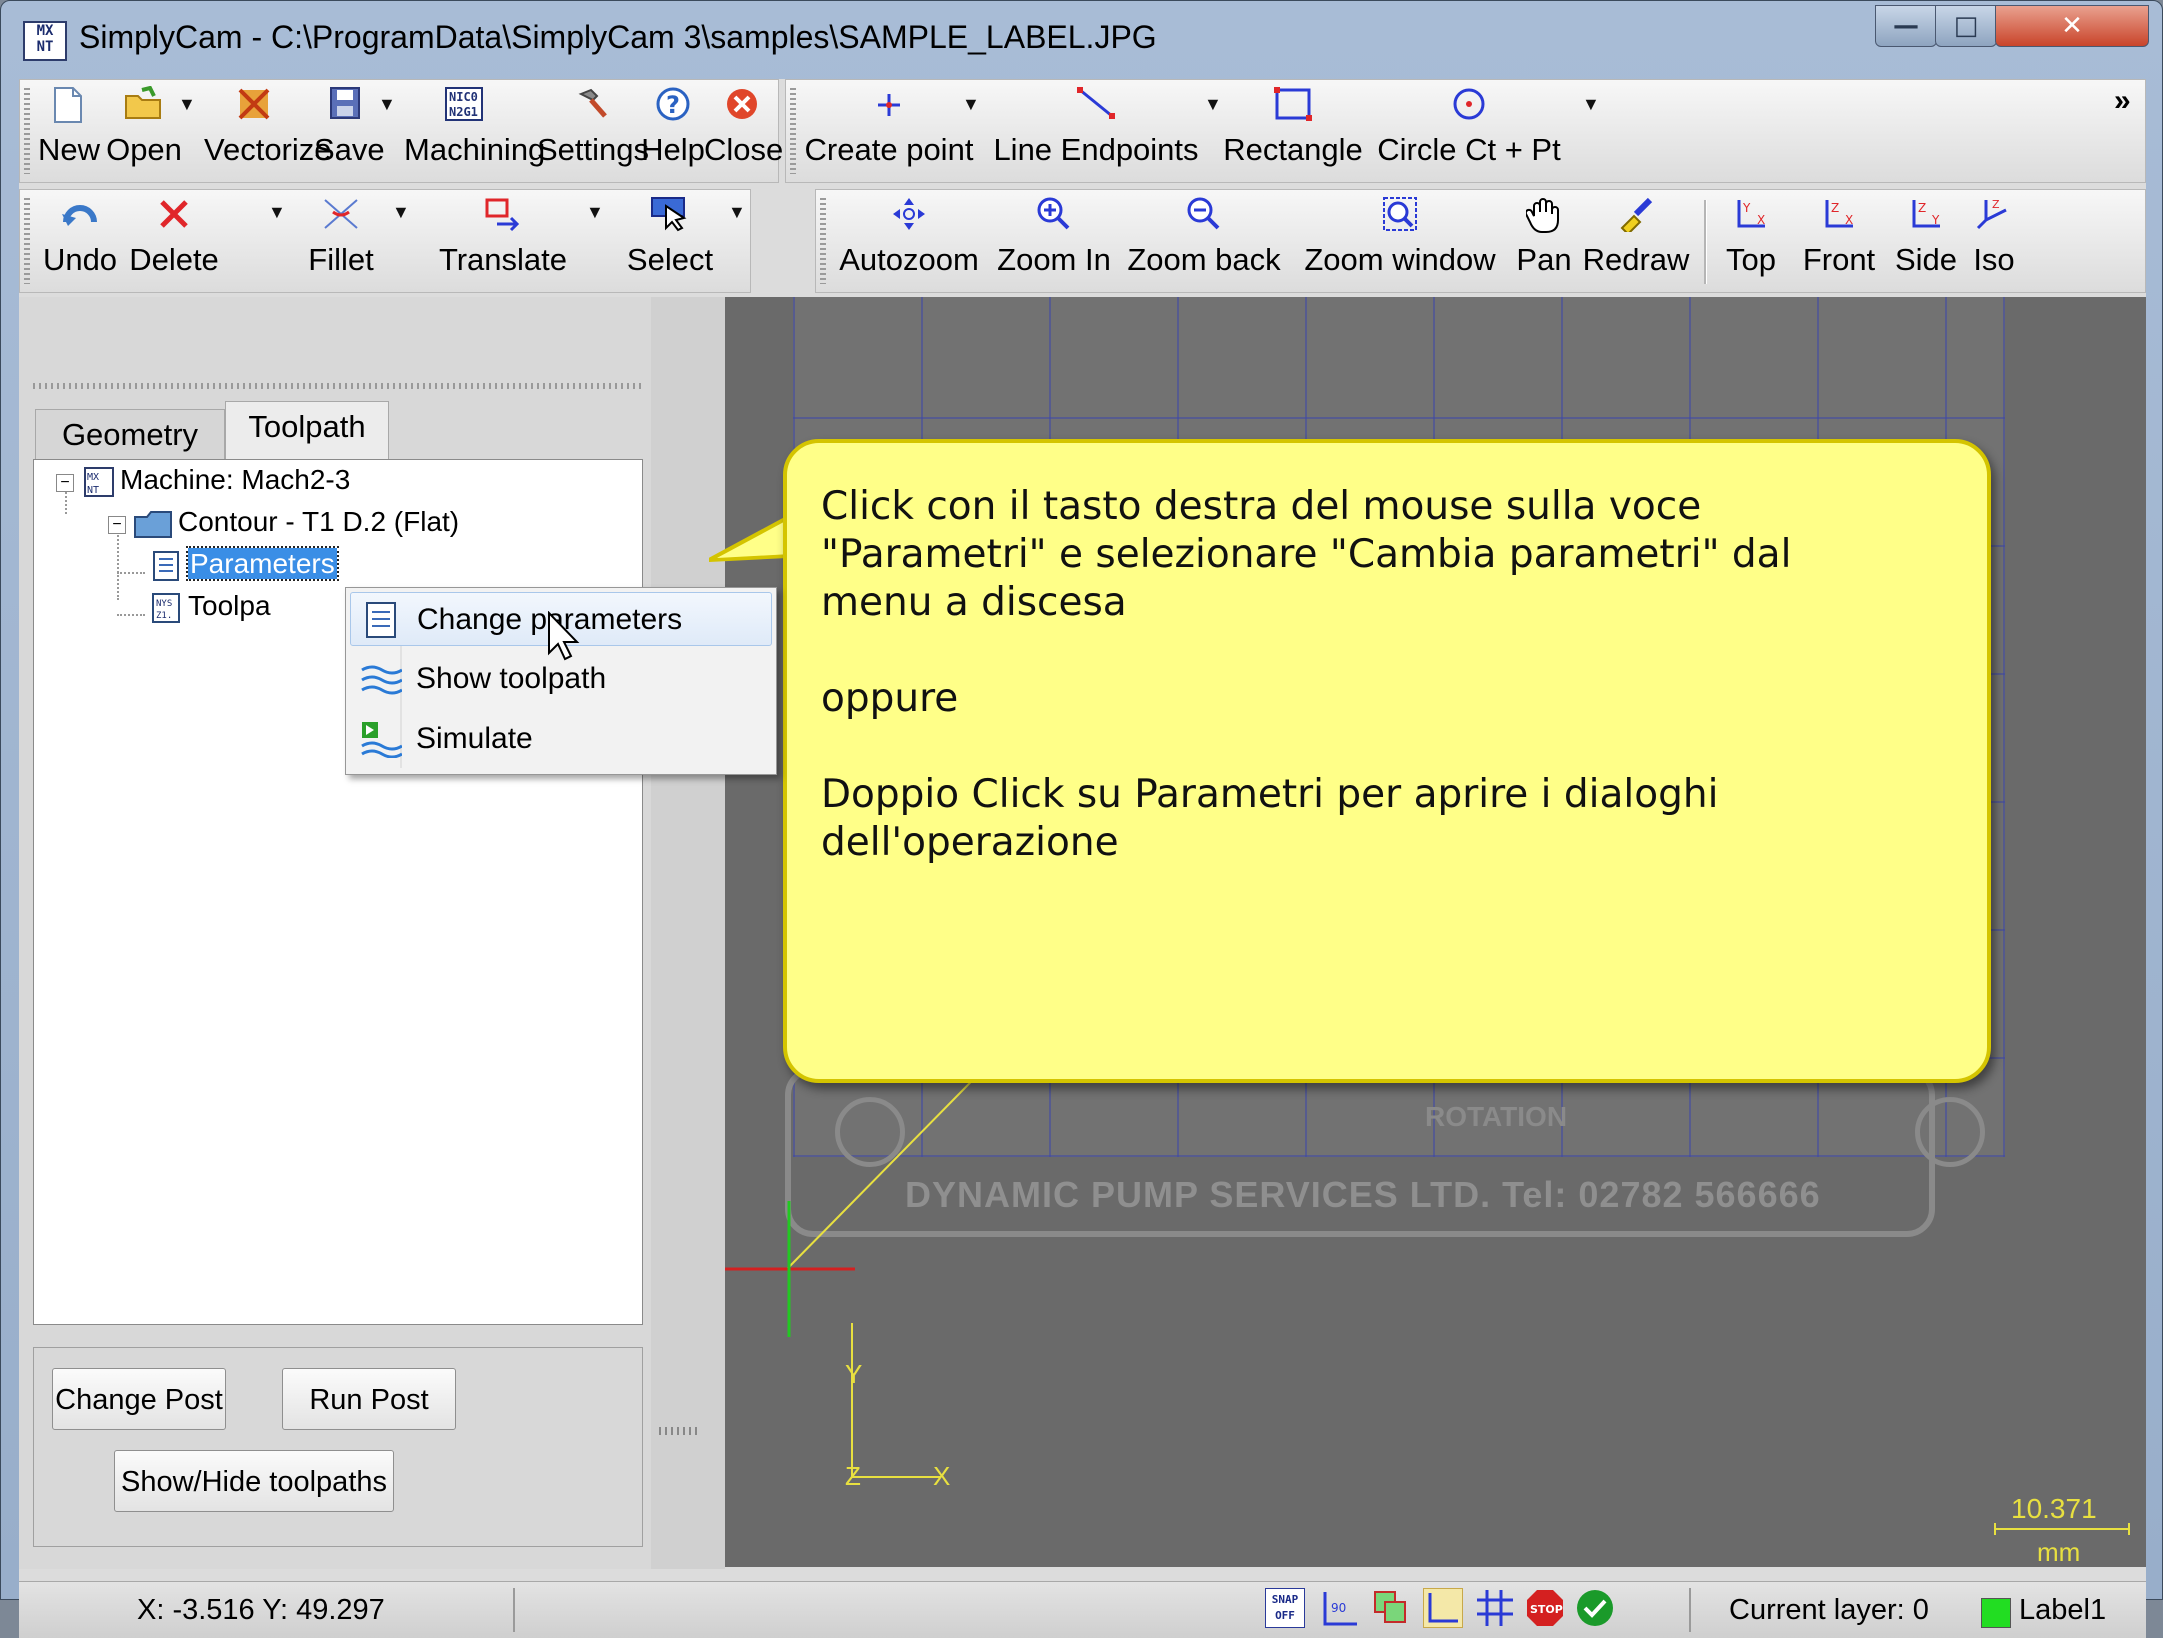 This screenshot has width=2163, height=1638. What do you see at coordinates (338, 386) in the screenshot?
I see `panel-grip` at bounding box center [338, 386].